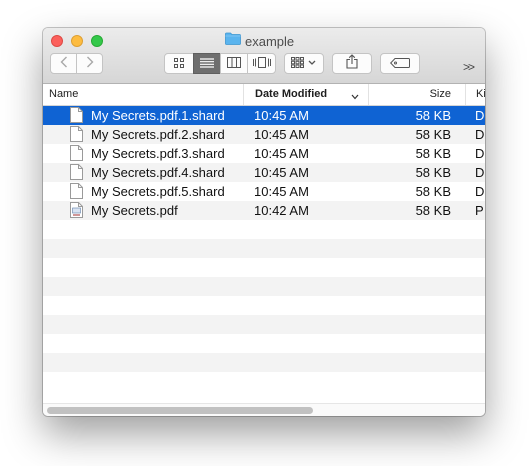  Describe the element at coordinates (180, 410) in the screenshot. I see `scrollbar-thumb` at that location.